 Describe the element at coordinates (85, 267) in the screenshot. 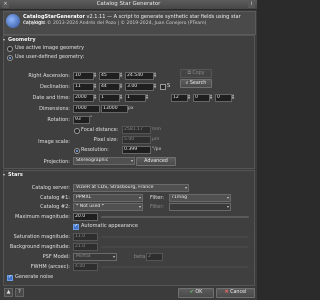

I see `fwhm-input: 4.00` at that location.